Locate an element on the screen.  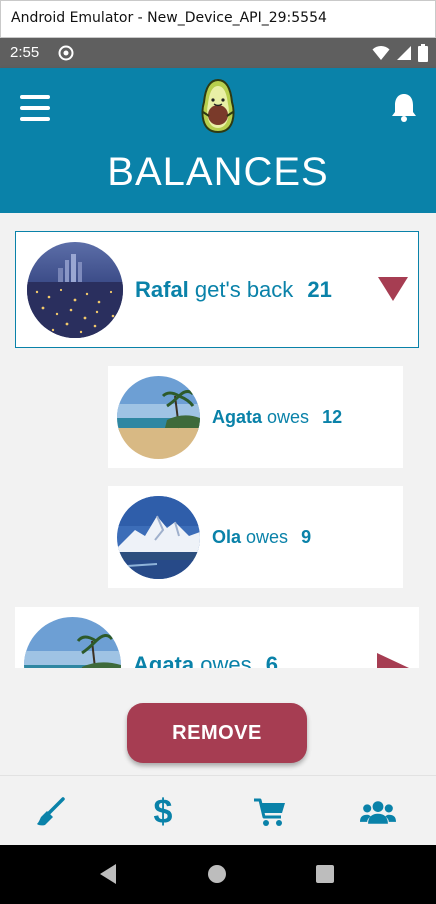
balance-amount: 12 is located at coordinates (332, 417).